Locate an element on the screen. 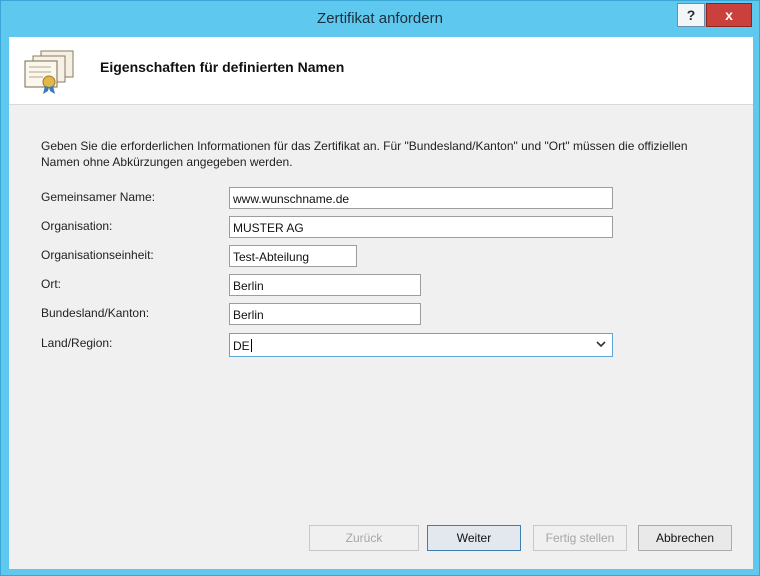 Image resolution: width=760 pixels, height=576 pixels. cancel-button: Abbrechen is located at coordinates (685, 538).